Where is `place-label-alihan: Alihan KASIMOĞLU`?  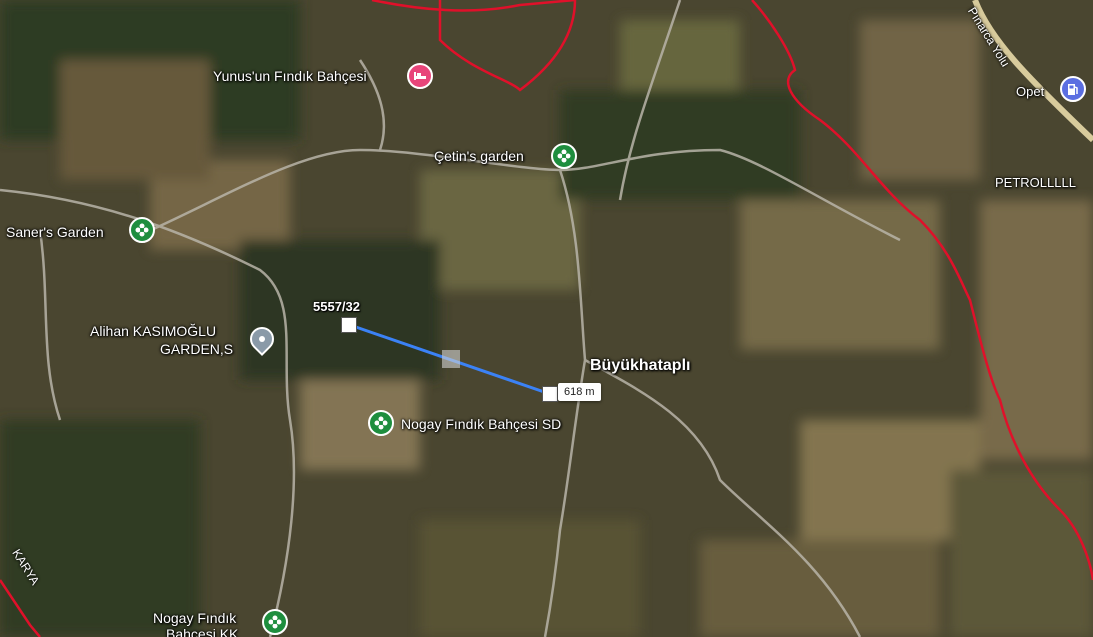 place-label-alihan: Alihan KASIMOĞLU is located at coordinates (153, 331).